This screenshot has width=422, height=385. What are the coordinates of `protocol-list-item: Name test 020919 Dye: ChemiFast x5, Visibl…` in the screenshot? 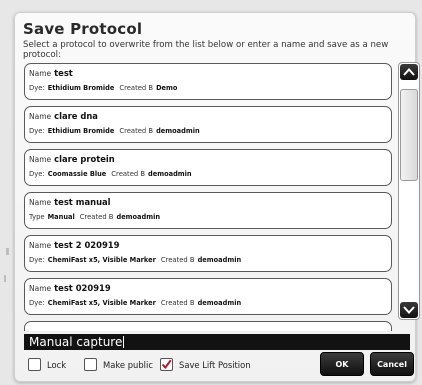 It's located at (208, 296).